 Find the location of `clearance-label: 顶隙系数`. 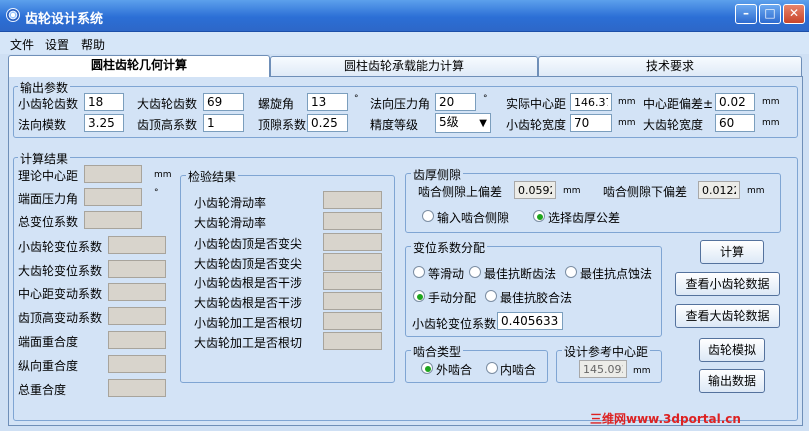

clearance-label: 顶隙系数 is located at coordinates (282, 125).